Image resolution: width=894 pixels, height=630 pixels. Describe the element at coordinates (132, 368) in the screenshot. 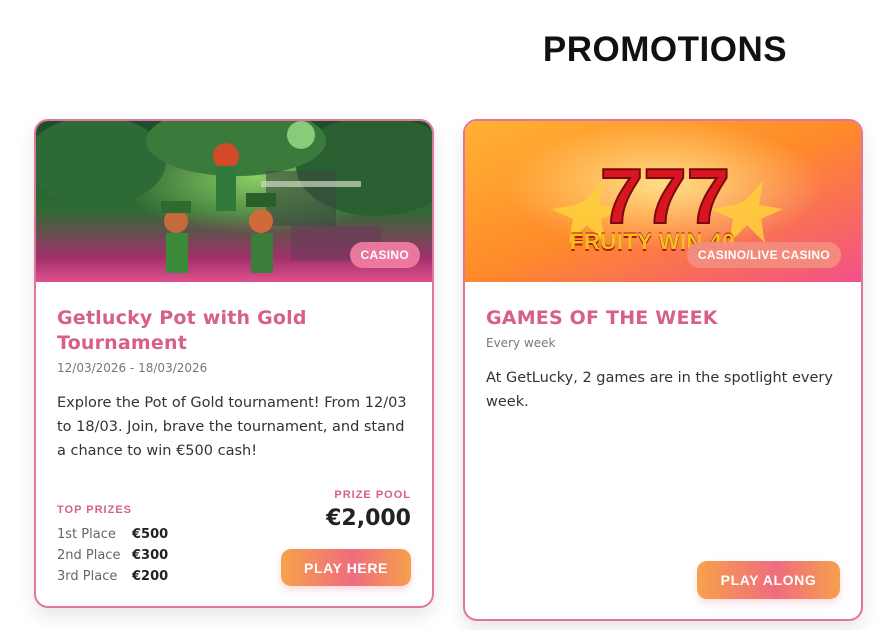

I see `promotion-dates: 12/03/2026 - 18/03/2026` at that location.